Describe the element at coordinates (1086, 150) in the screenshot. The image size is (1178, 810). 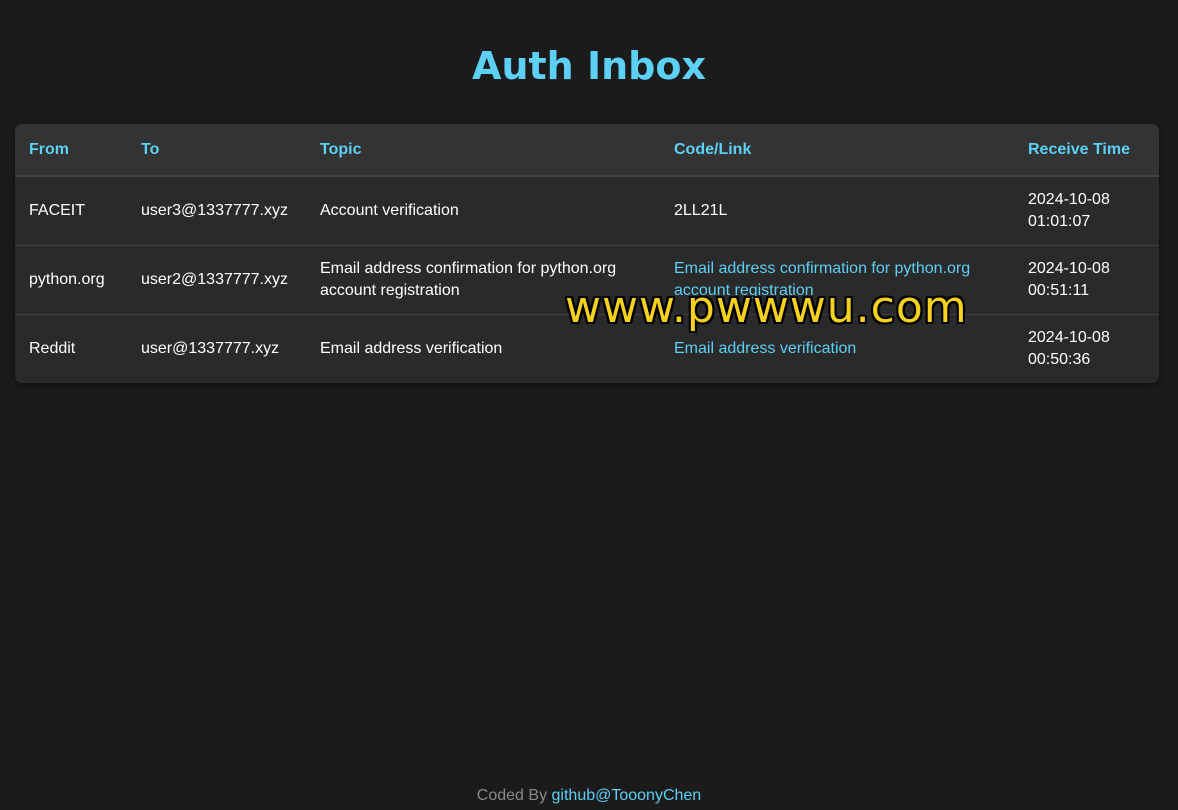
I see `column-header-receive-time: Receive Time` at that location.